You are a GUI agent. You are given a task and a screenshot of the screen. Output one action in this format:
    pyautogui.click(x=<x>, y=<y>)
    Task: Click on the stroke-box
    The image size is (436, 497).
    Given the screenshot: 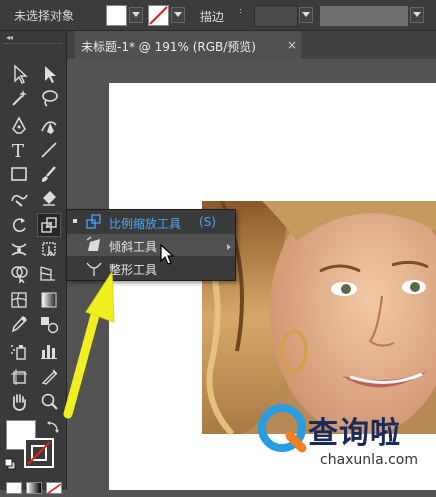 What is the action you would take?
    pyautogui.click(x=39, y=453)
    